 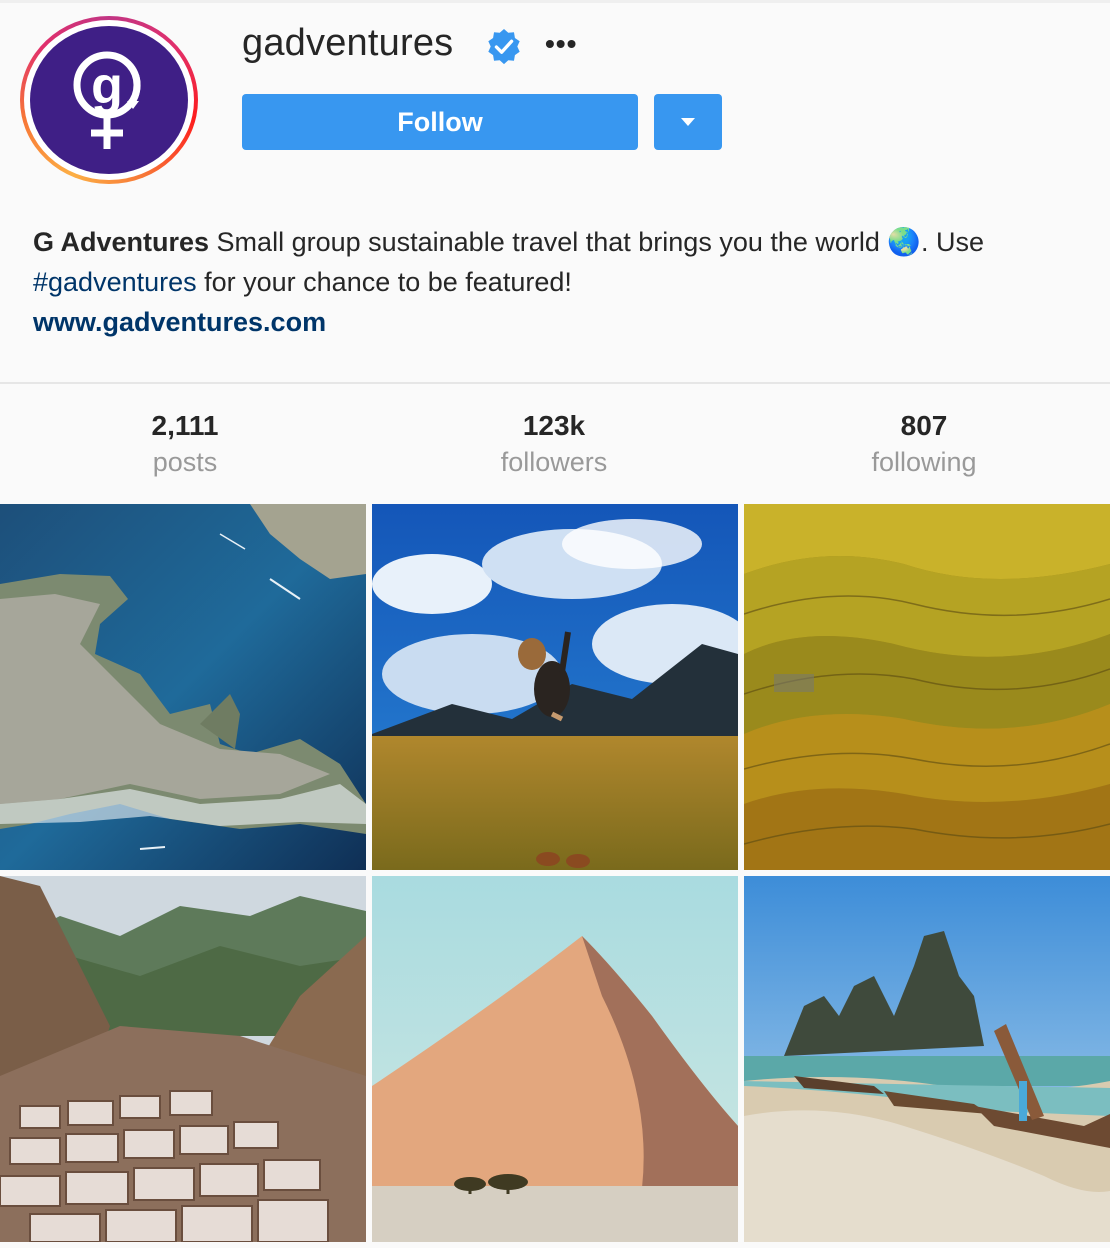 I want to click on svg-text: g, so click(x=107, y=86).